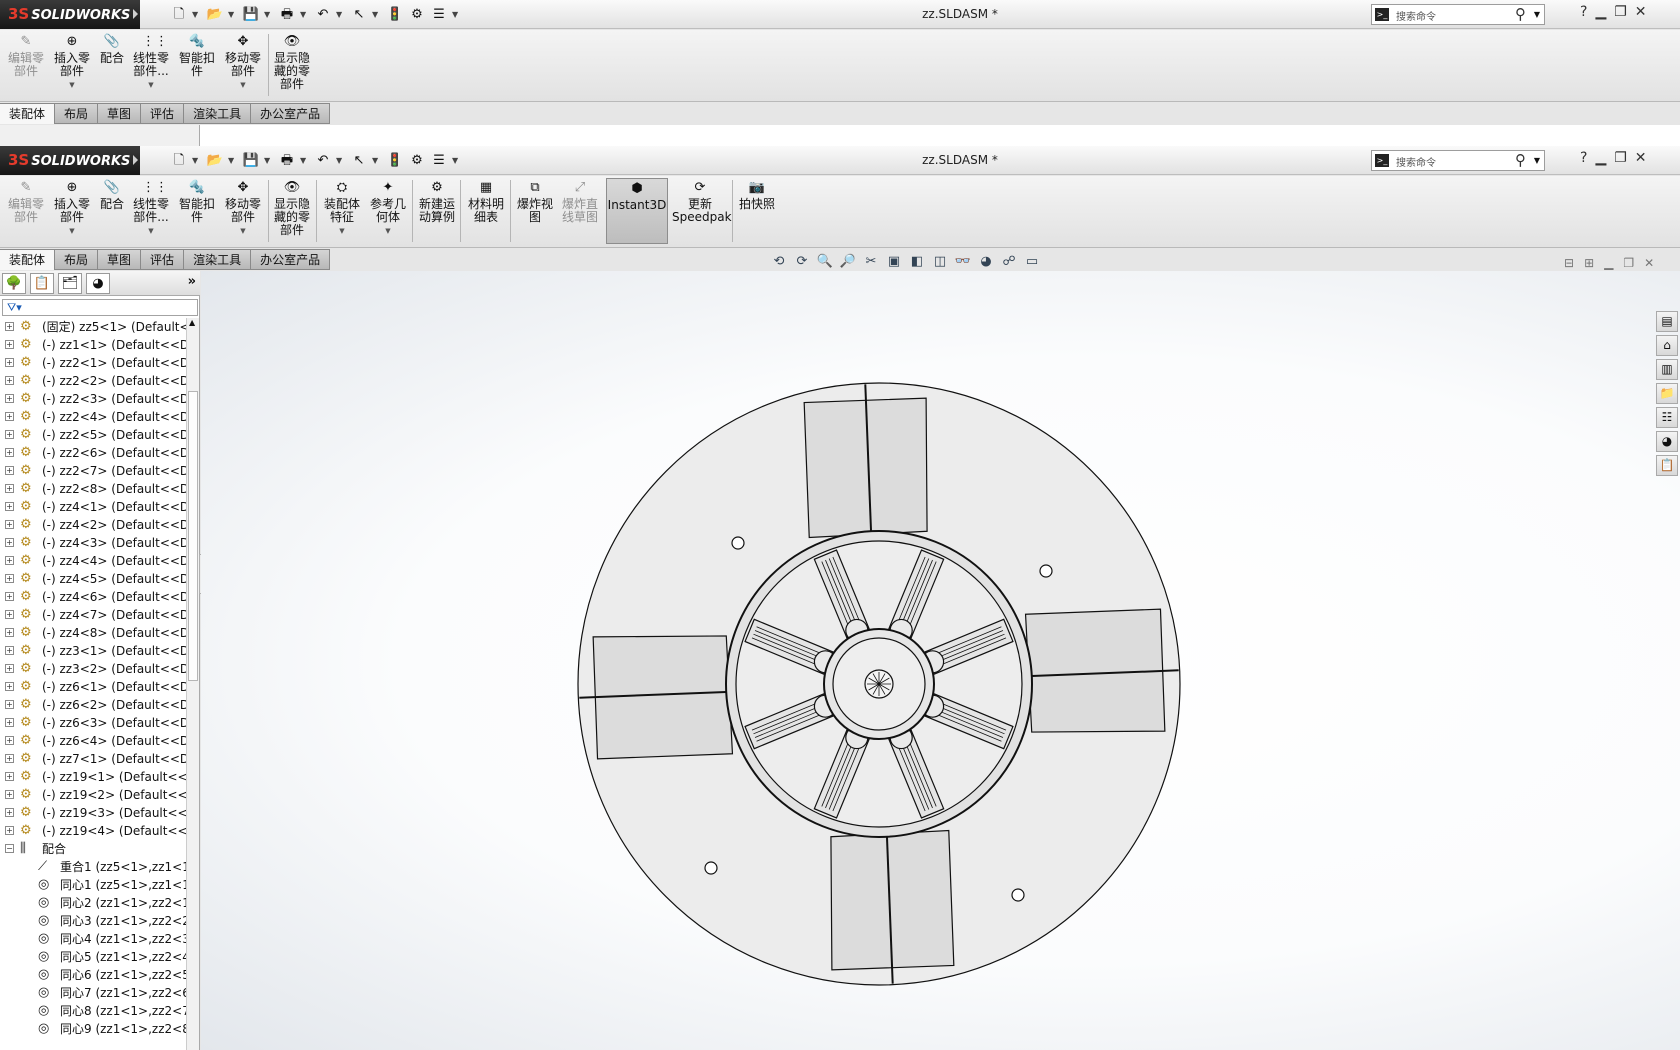  I want to click on view-palette-icon: ☷, so click(1667, 417).